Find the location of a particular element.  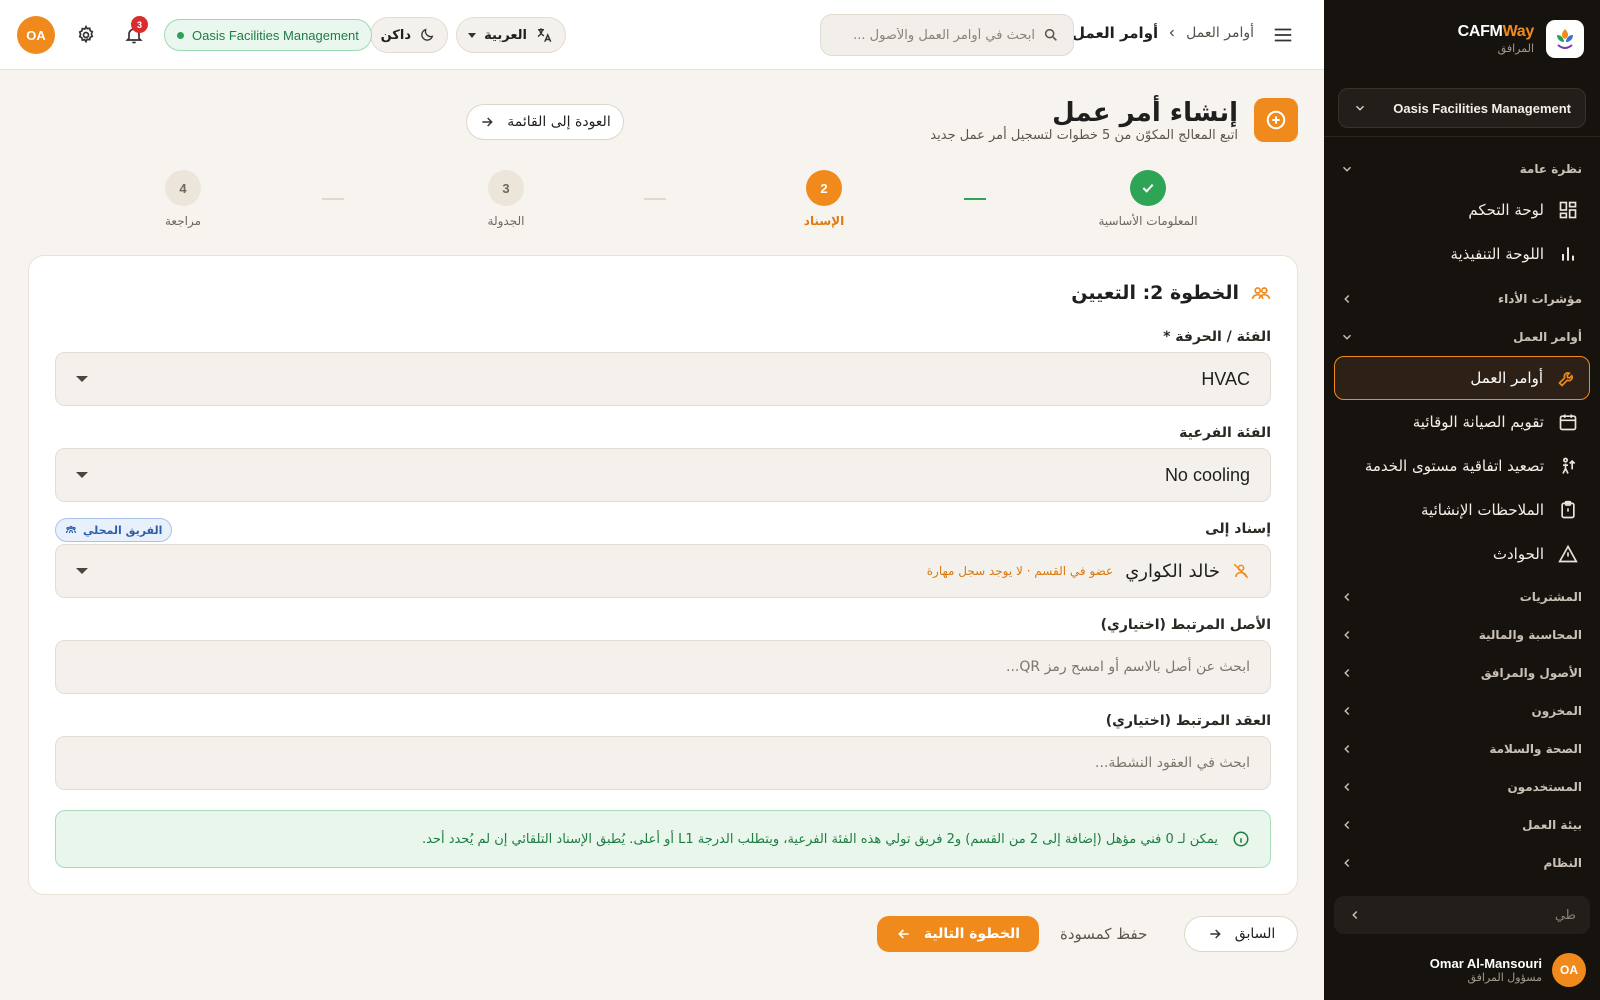

sidebar-group-label: أوامر العمل is located at coordinates (1547, 337).